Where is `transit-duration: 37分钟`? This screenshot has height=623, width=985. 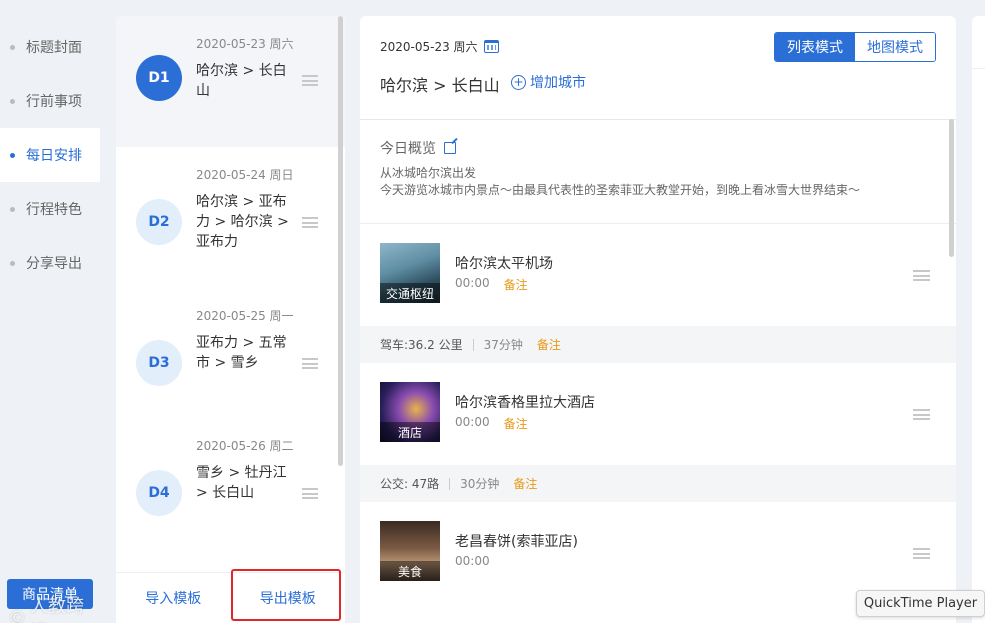
transit-duration: 37分钟 is located at coordinates (503, 345).